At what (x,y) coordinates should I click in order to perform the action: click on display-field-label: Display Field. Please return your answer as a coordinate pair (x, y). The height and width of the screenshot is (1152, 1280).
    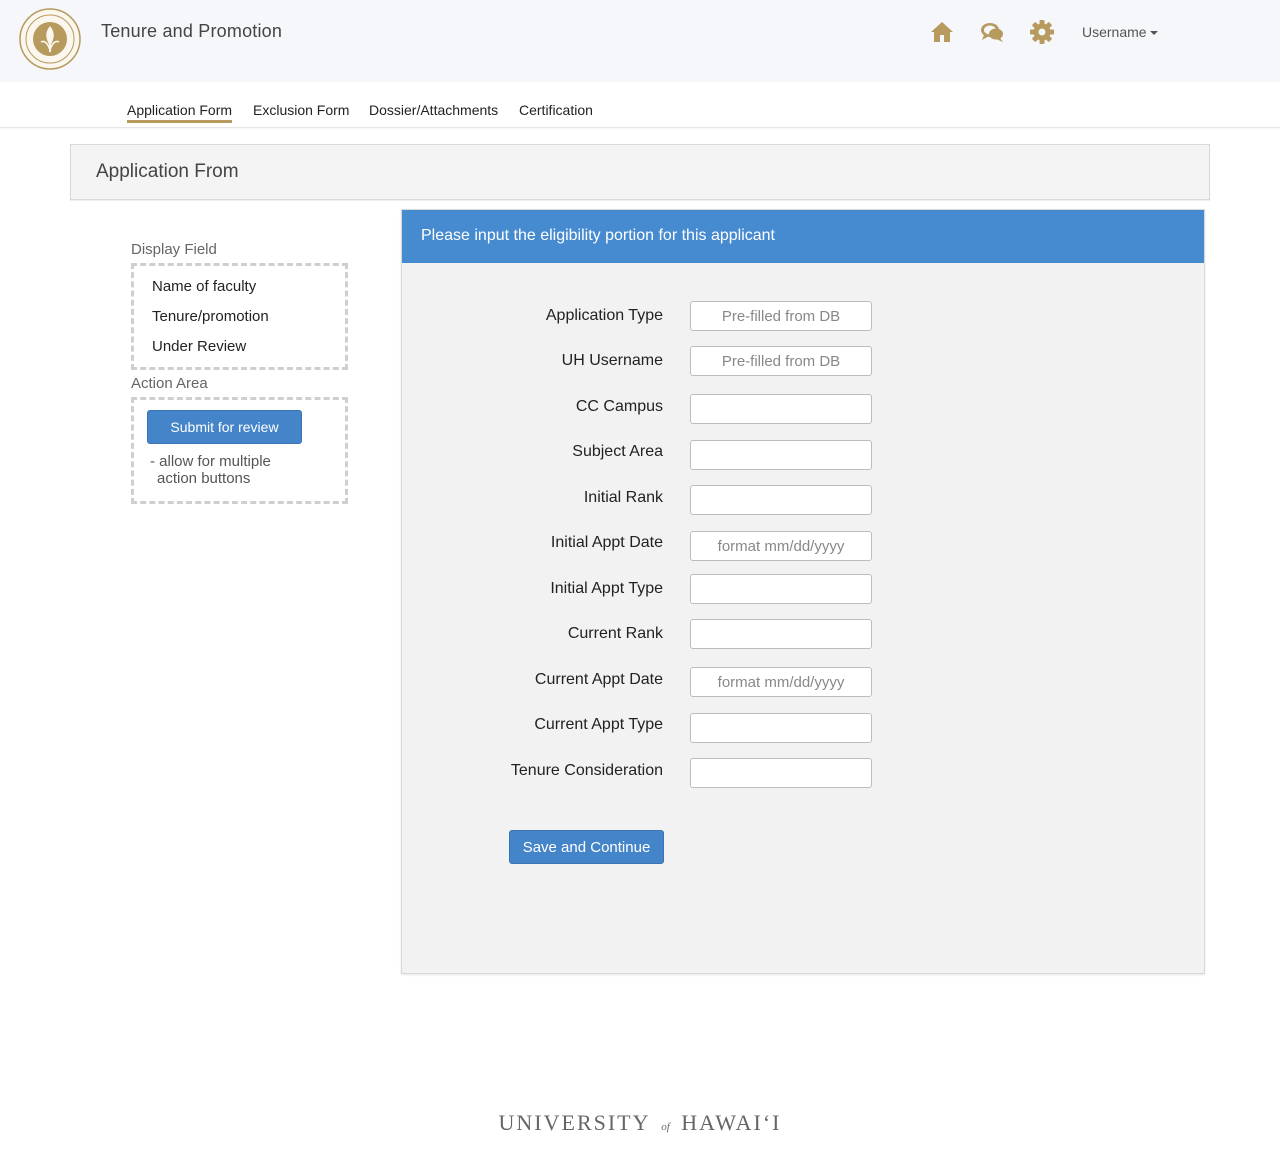
    Looking at the image, I should click on (174, 249).